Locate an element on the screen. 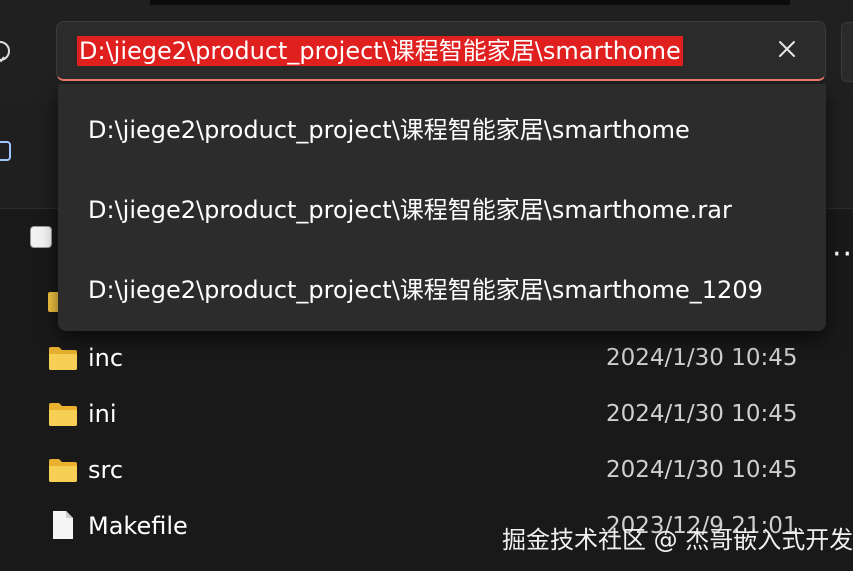 The image size is (853, 571). select-all-checkbox is located at coordinates (41, 237).